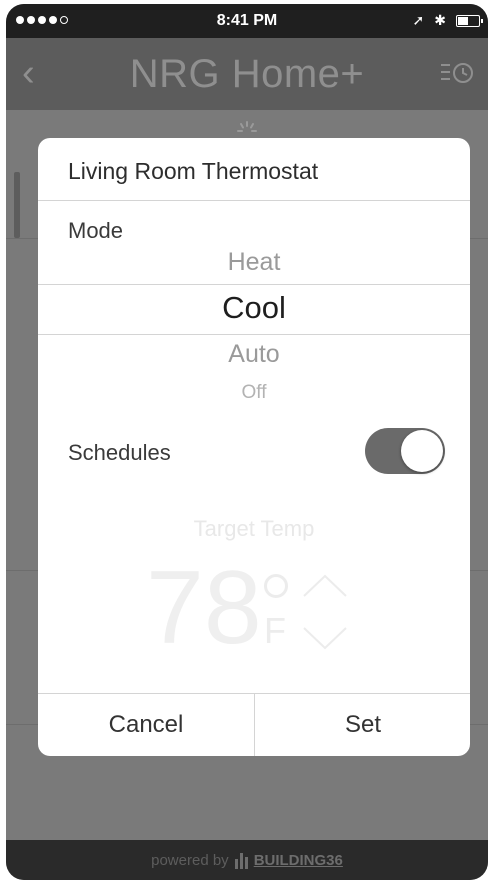 This screenshot has height=882, width=494. I want to click on footer-bar: powered by BUILDING36, so click(247, 860).